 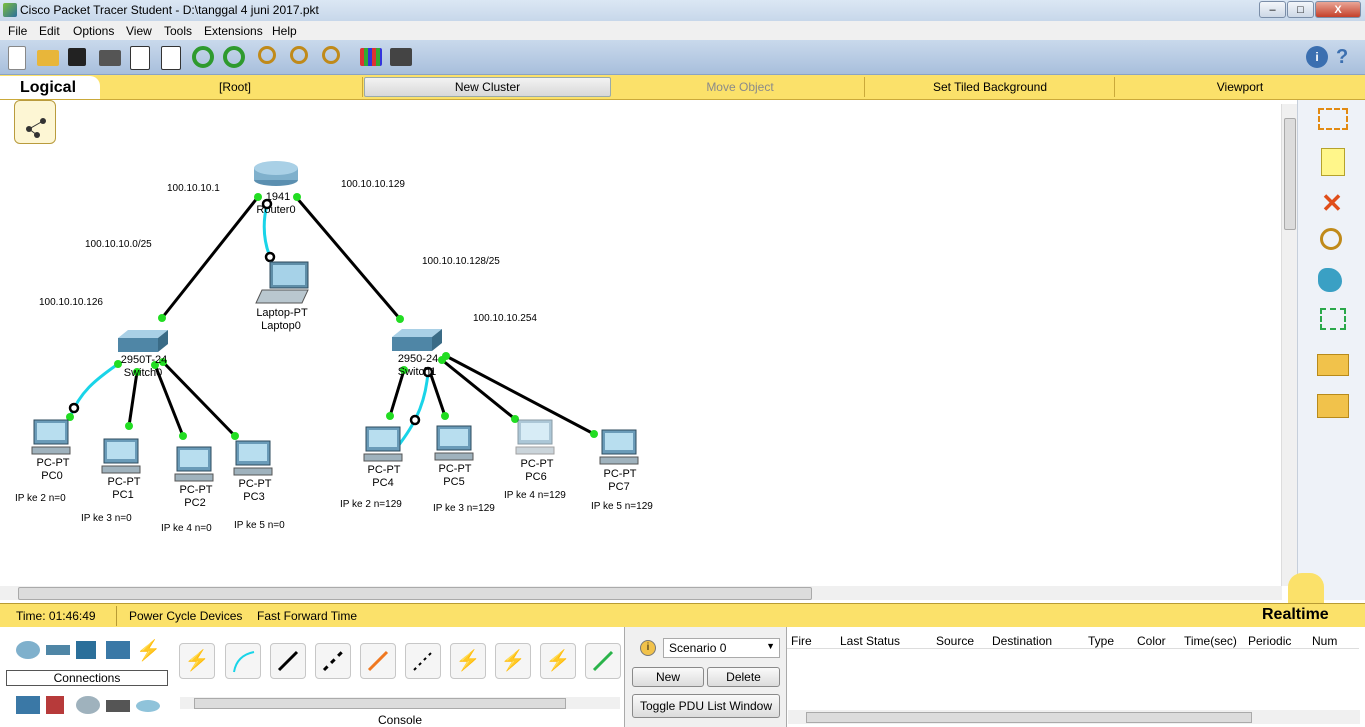 I want to click on new-scenario-button: New, so click(x=668, y=677).